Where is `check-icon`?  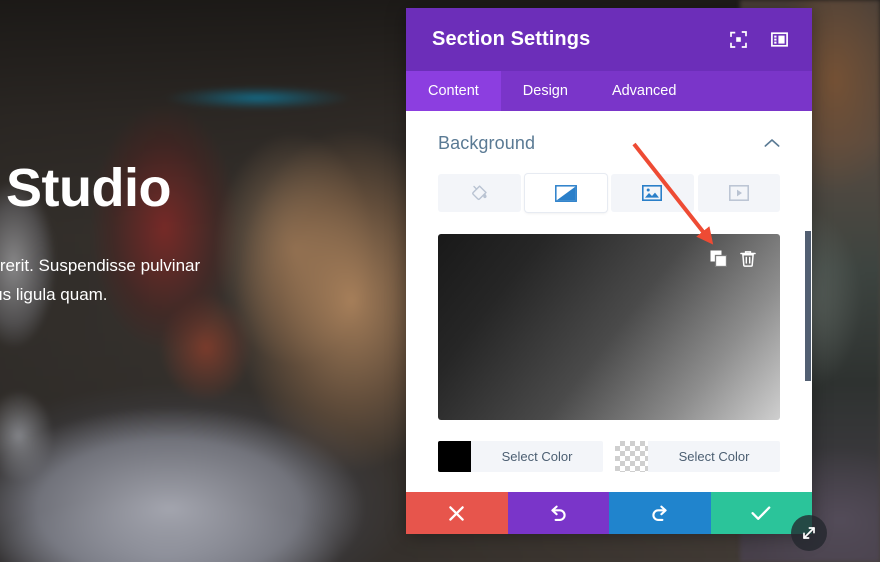 check-icon is located at coordinates (761, 513).